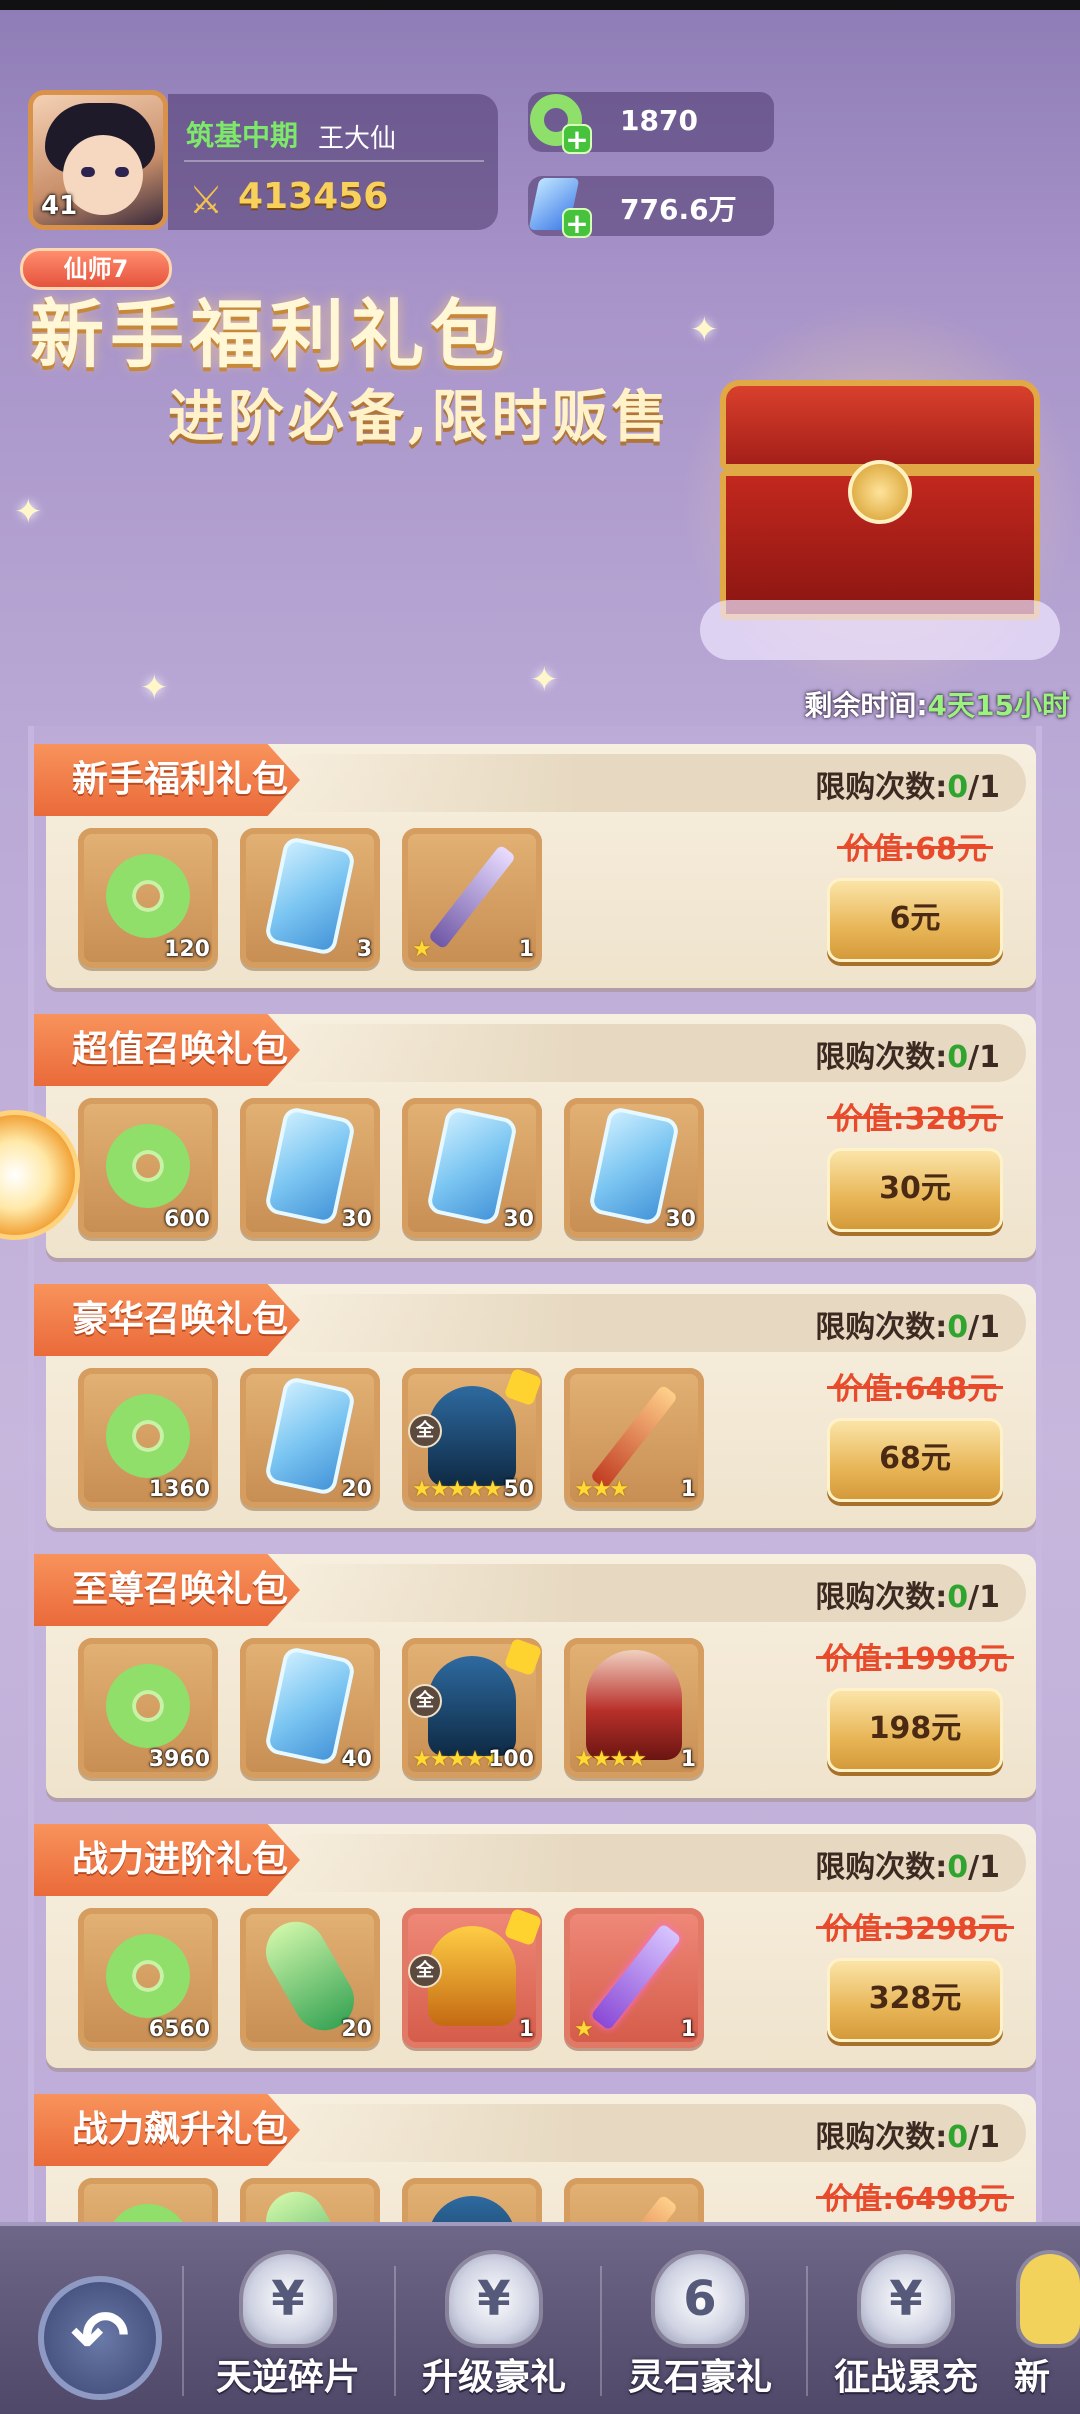  Describe the element at coordinates (457, 1489) in the screenshot. I see `star-rating: ★★★★★` at that location.